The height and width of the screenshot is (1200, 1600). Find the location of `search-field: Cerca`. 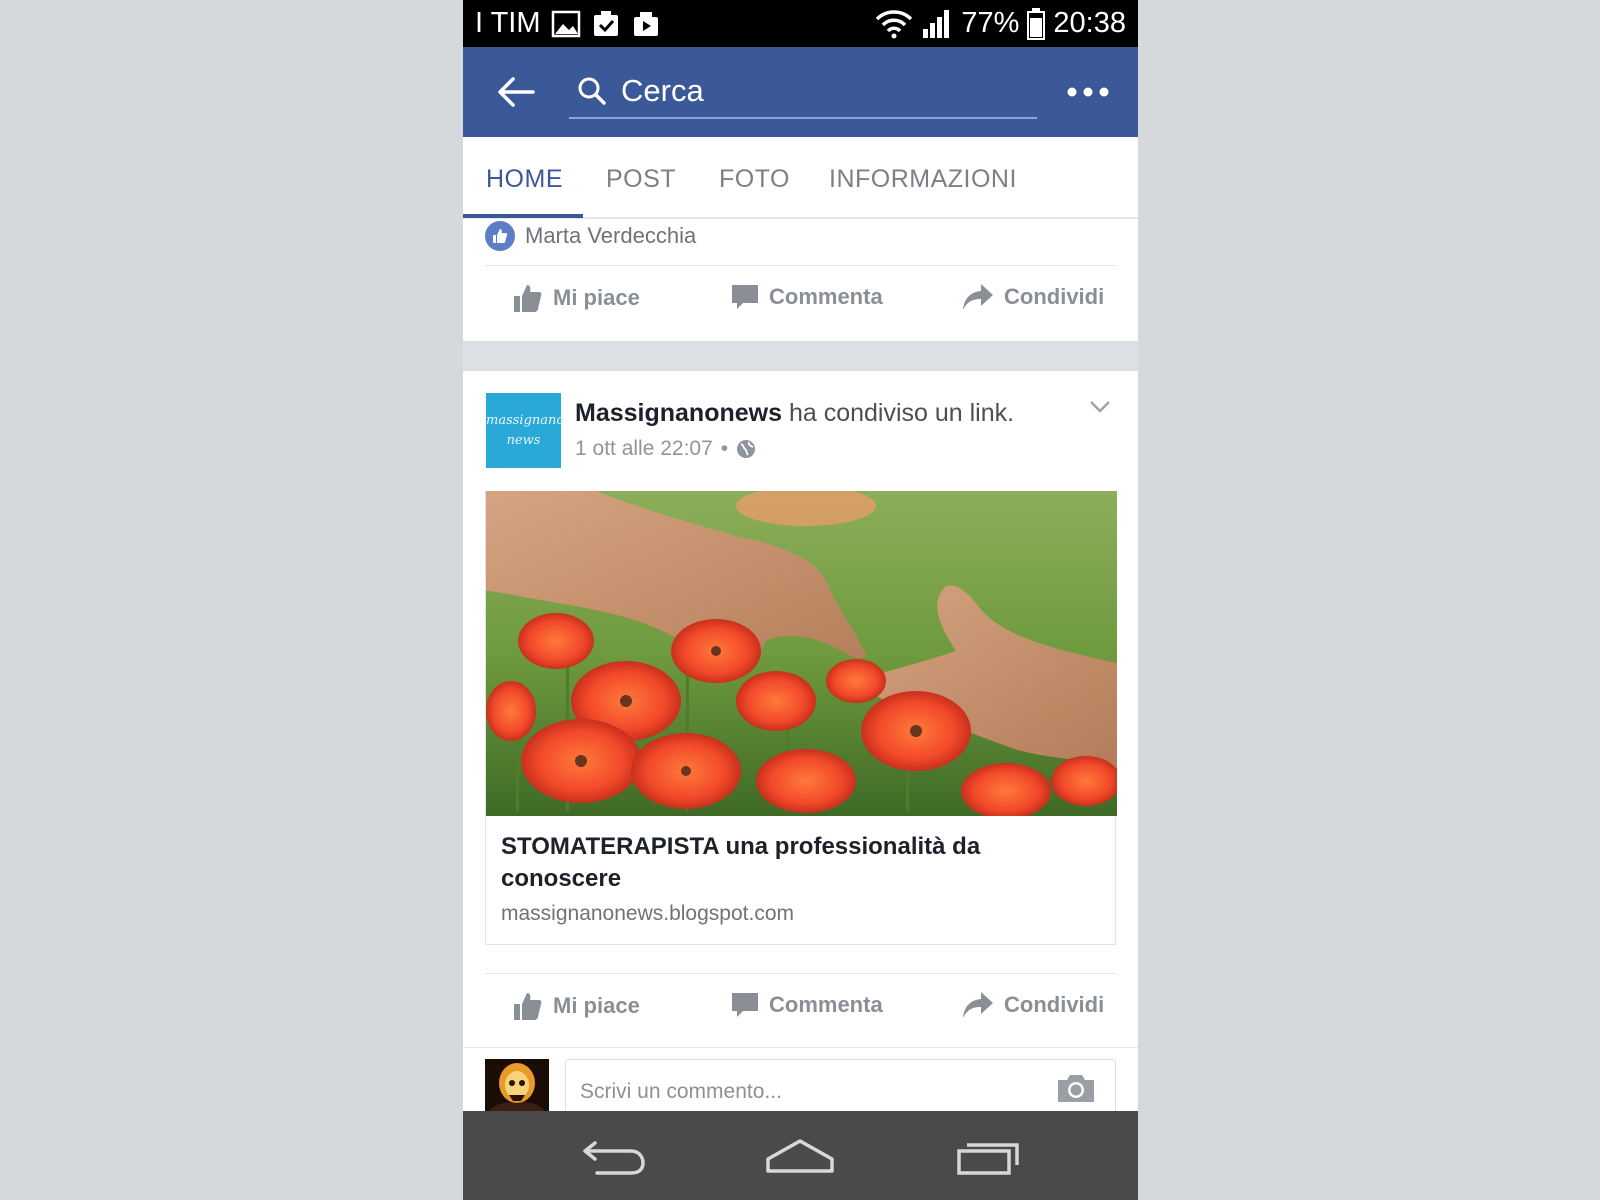

search-field: Cerca is located at coordinates (803, 93).